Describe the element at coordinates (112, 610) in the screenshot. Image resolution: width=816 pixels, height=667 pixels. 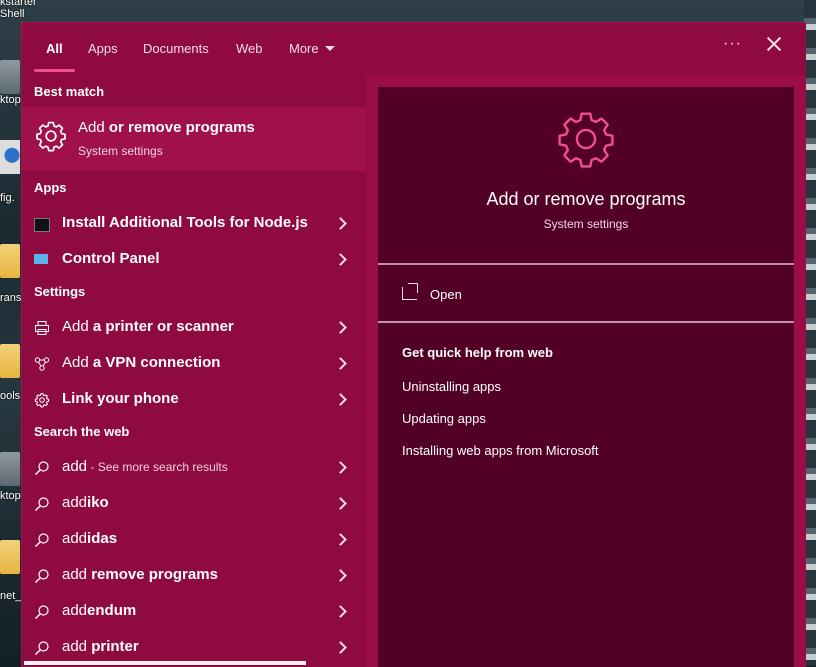
I see `list-item-text: endum` at that location.